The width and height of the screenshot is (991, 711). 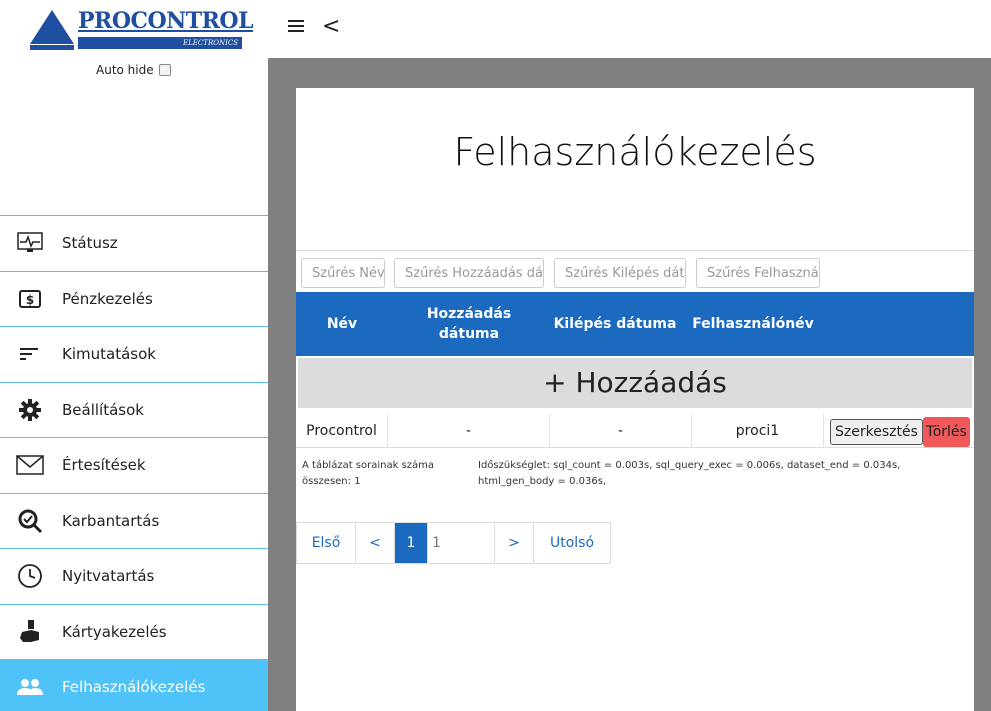 I want to click on procontrol-logo: PROCONTROL ELECTRONICS, so click(x=142, y=30).